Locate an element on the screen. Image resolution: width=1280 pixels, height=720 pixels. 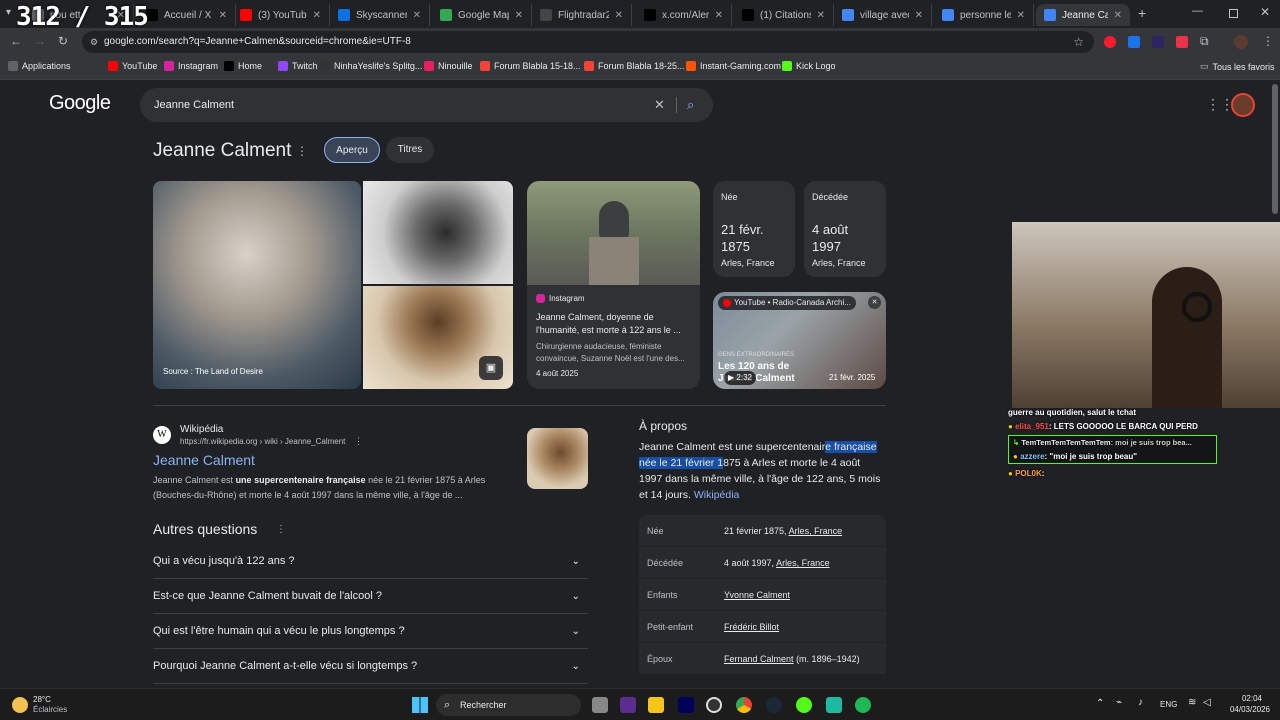
google-logo: Google is located at coordinates (80, 103).